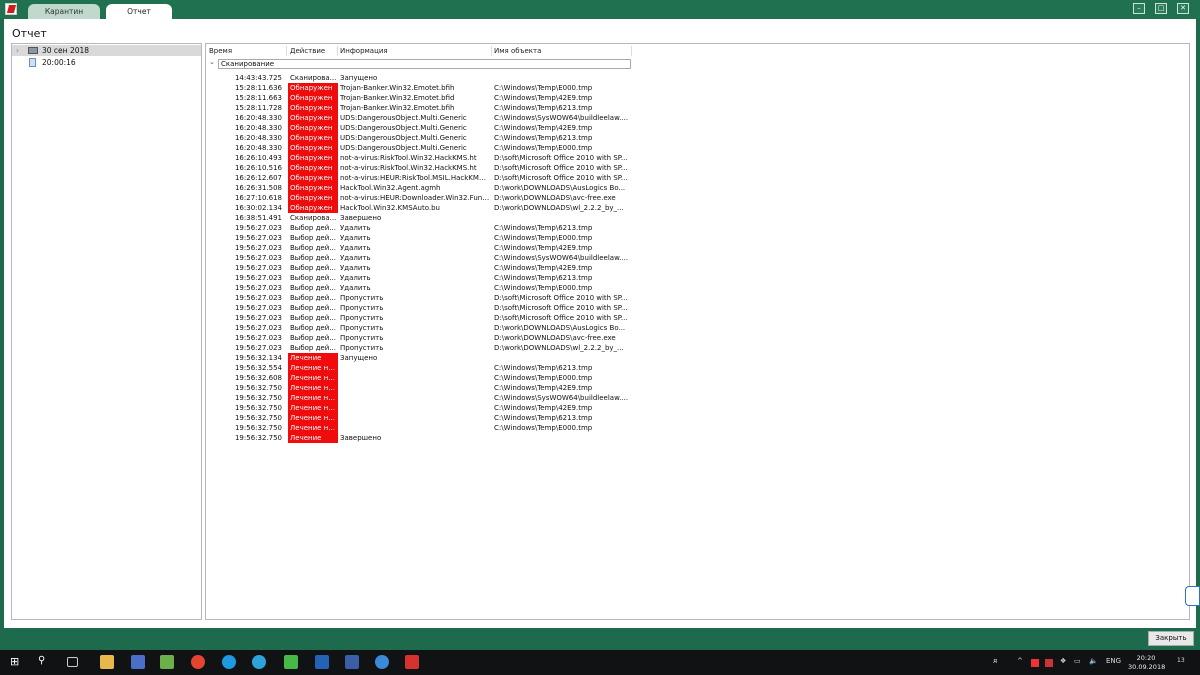 The image size is (1200, 675). What do you see at coordinates (506, 78) in the screenshot?
I see `table-row: 14:43:43.725 Сканирова... Запущено` at bounding box center [506, 78].